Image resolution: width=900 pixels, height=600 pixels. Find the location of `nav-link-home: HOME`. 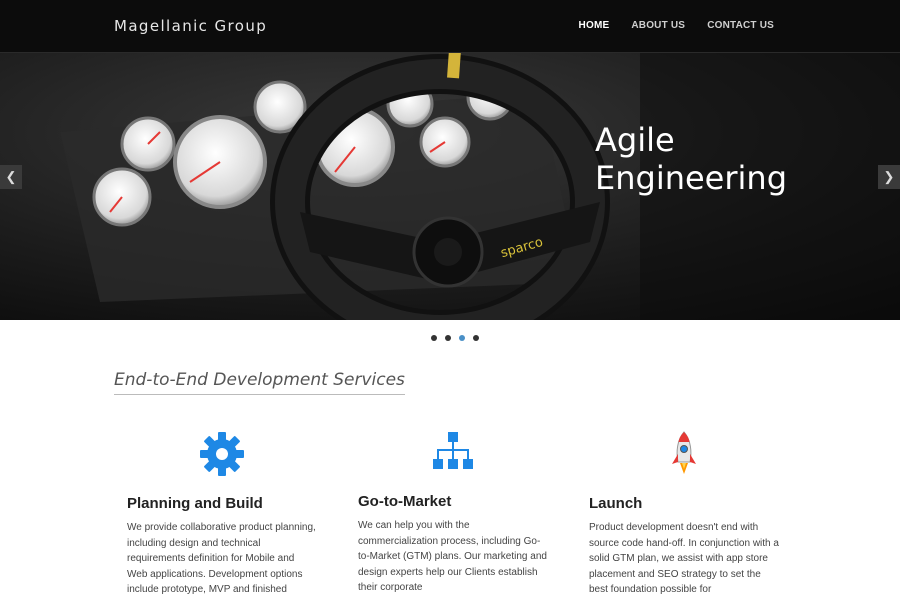

nav-link-home: HOME is located at coordinates (594, 25).